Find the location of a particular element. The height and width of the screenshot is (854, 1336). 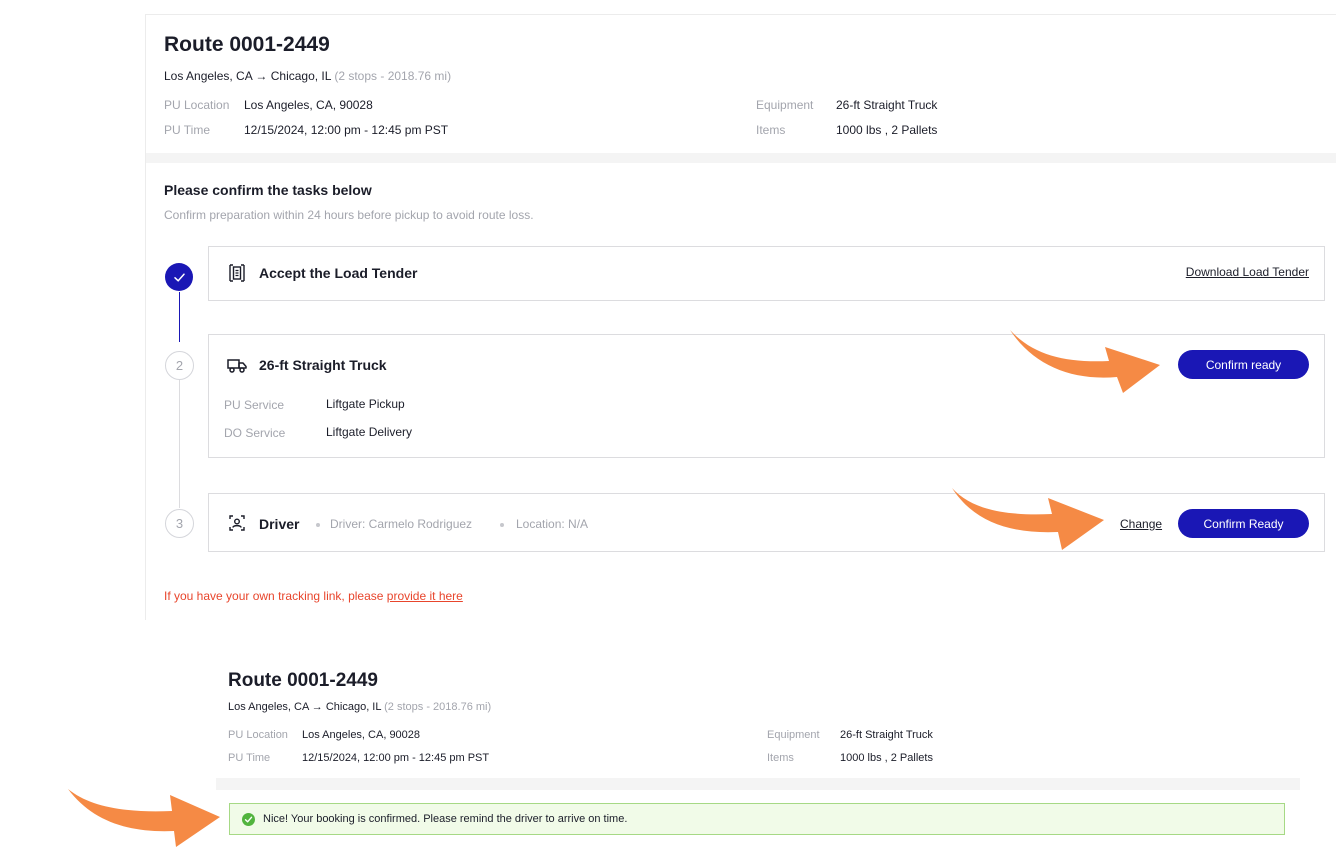

step-3-indicator: 3 is located at coordinates (179, 523).